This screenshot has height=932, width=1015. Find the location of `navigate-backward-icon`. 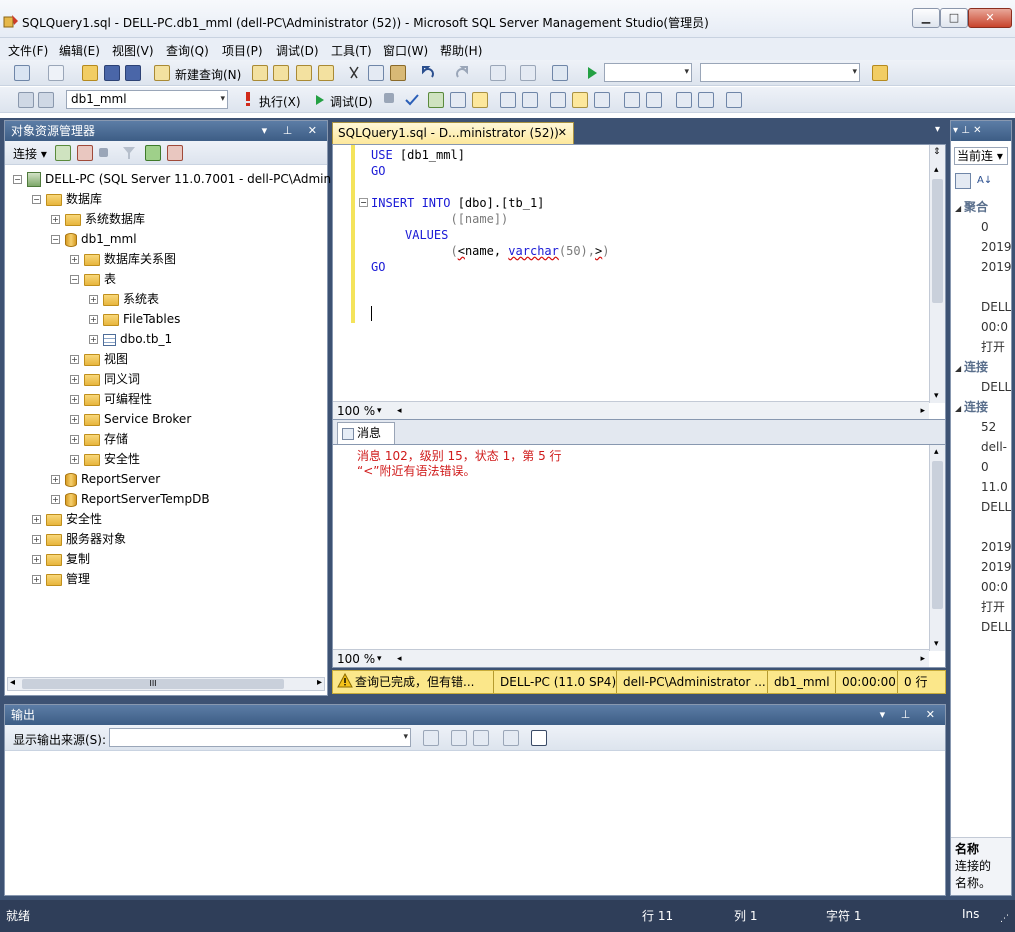

navigate-backward-icon is located at coordinates (498, 73).